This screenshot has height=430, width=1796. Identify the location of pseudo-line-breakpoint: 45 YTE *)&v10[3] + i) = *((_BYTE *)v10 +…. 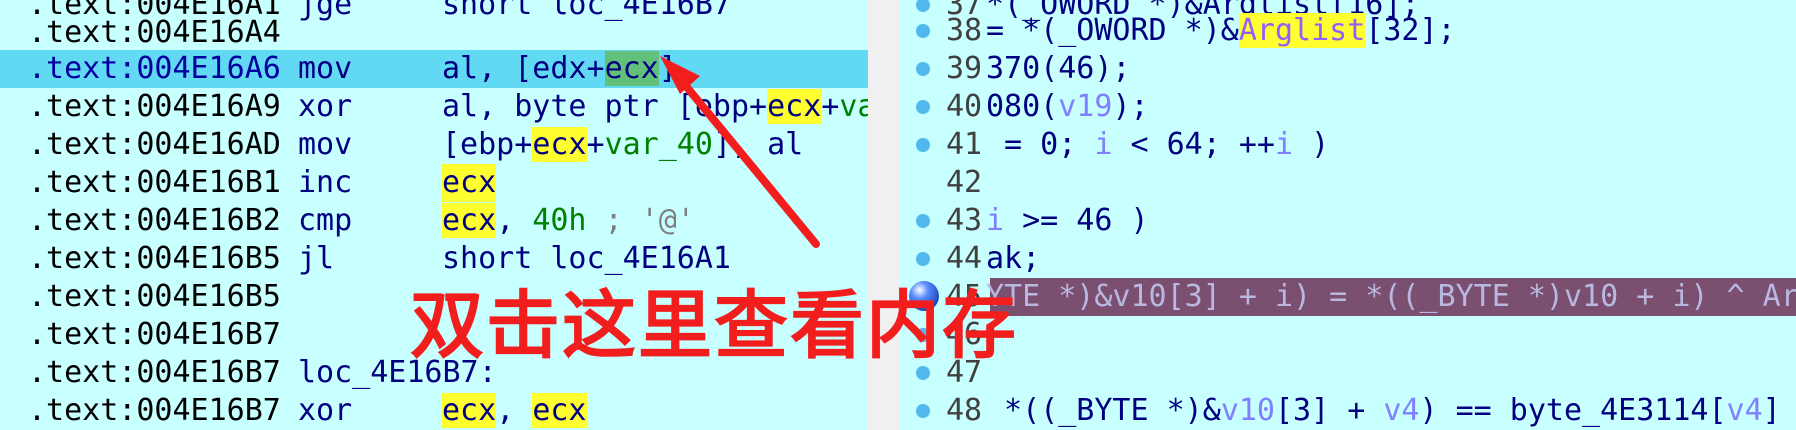
(1348, 297).